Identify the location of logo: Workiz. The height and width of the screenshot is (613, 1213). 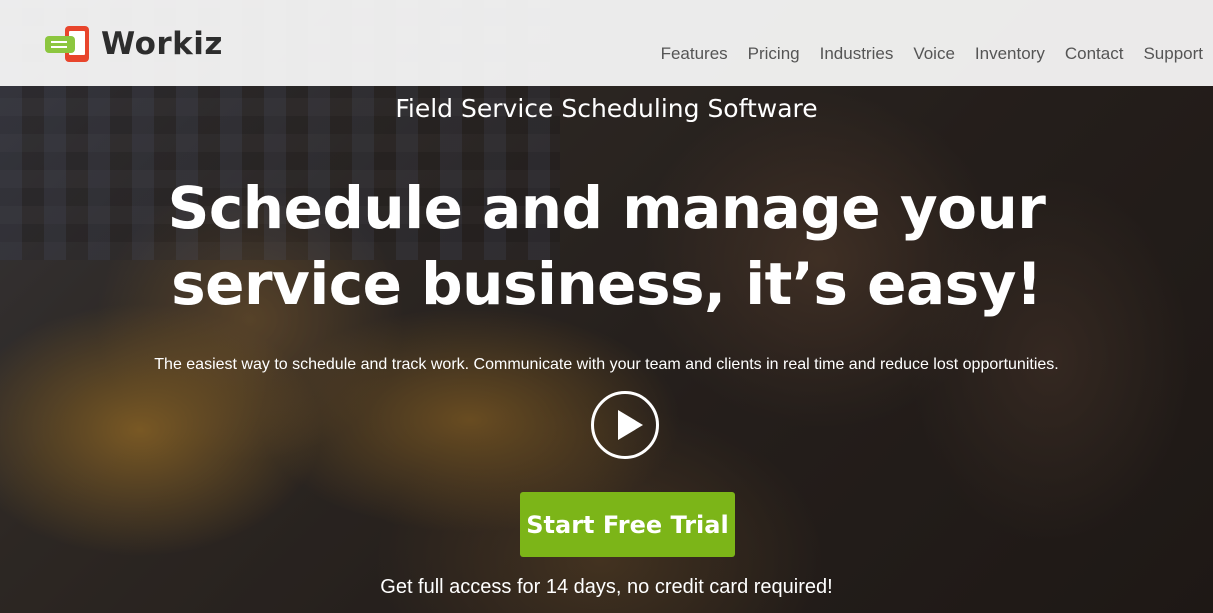
(134, 44).